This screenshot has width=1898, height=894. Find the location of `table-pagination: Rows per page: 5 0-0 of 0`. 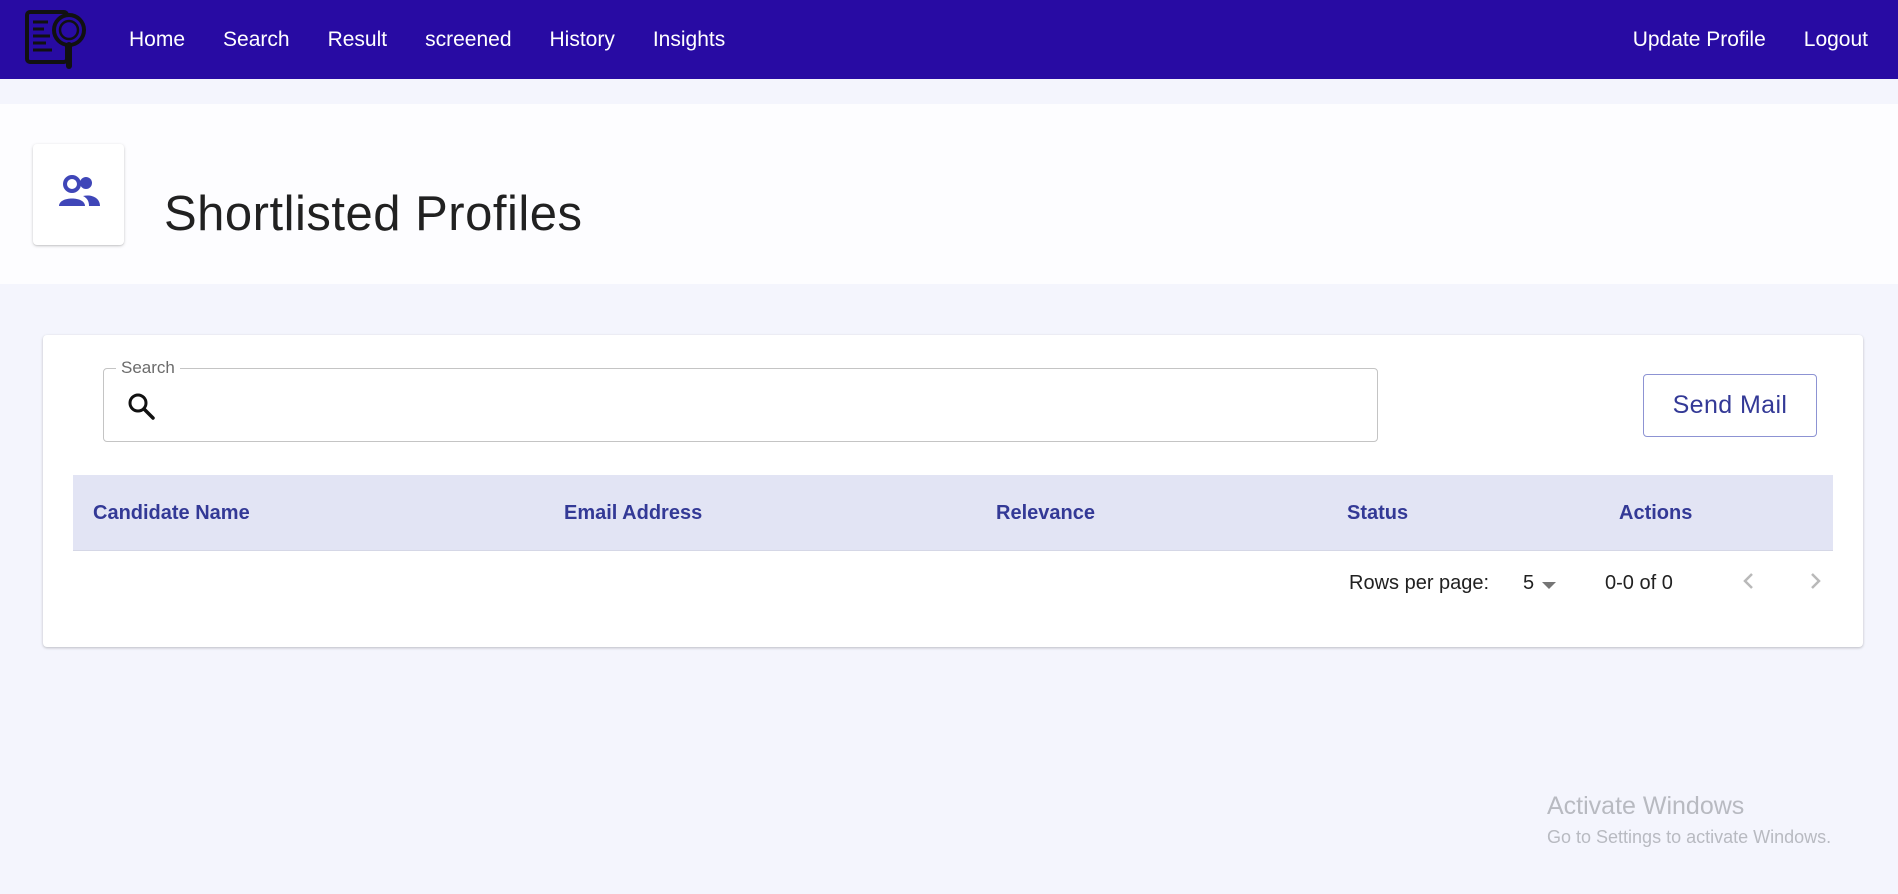

table-pagination: Rows per page: 5 0-0 of 0 is located at coordinates (953, 583).